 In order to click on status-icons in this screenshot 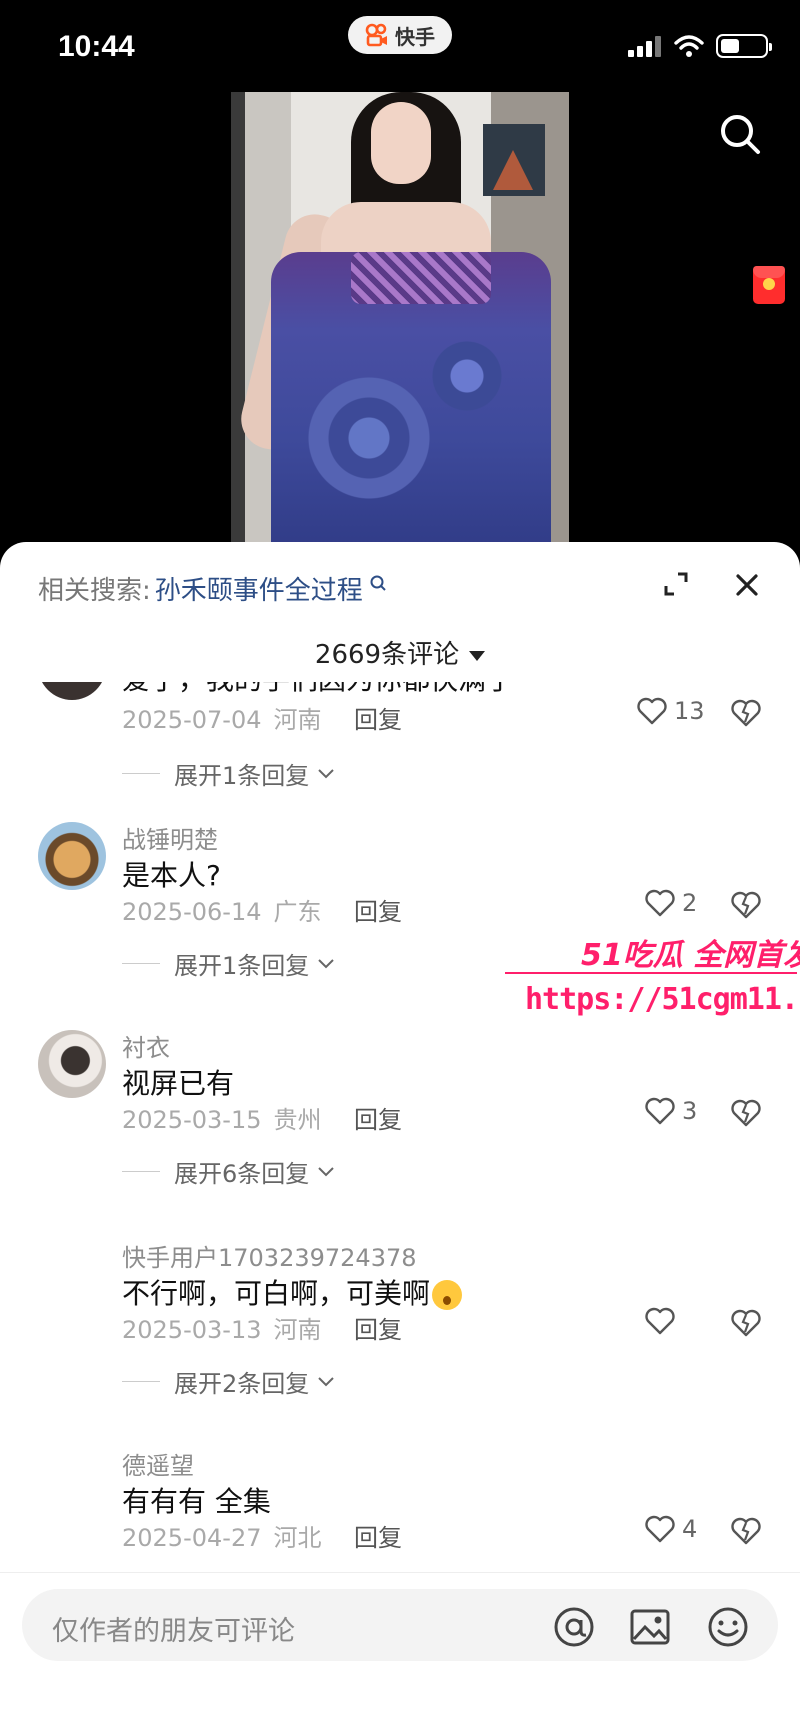, I will do `click(700, 46)`.